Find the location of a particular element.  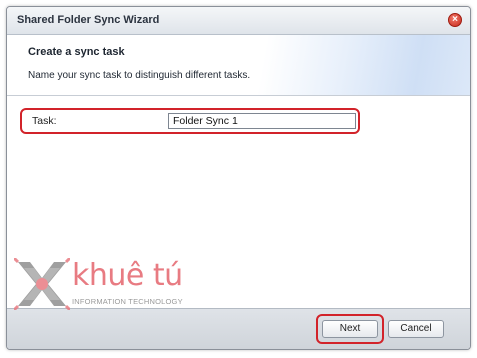

cancel-button: Cancel is located at coordinates (416, 329).